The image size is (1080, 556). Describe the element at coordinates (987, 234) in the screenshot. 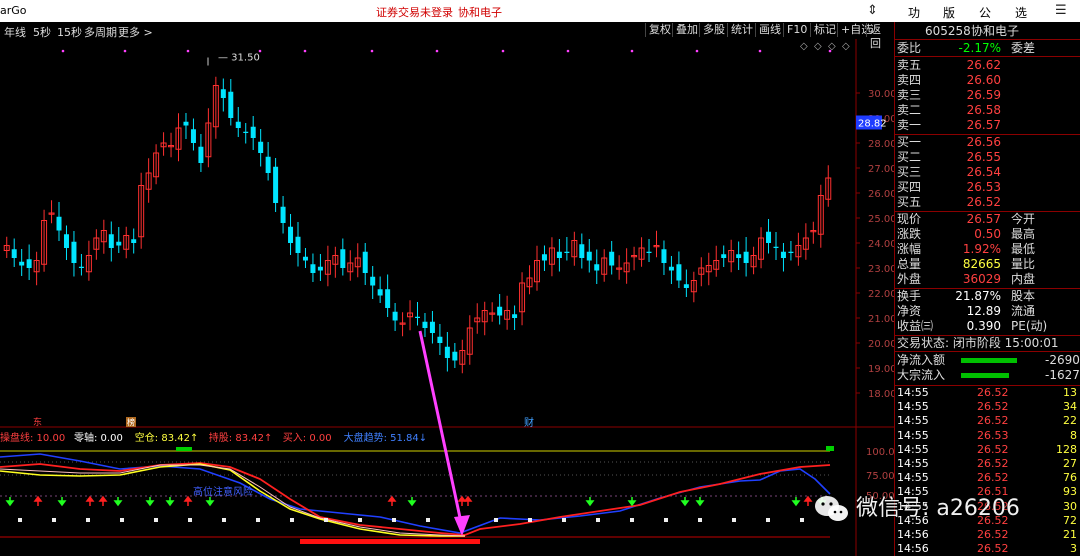

I see `stat-row: 涨跌 0.50 最高` at that location.